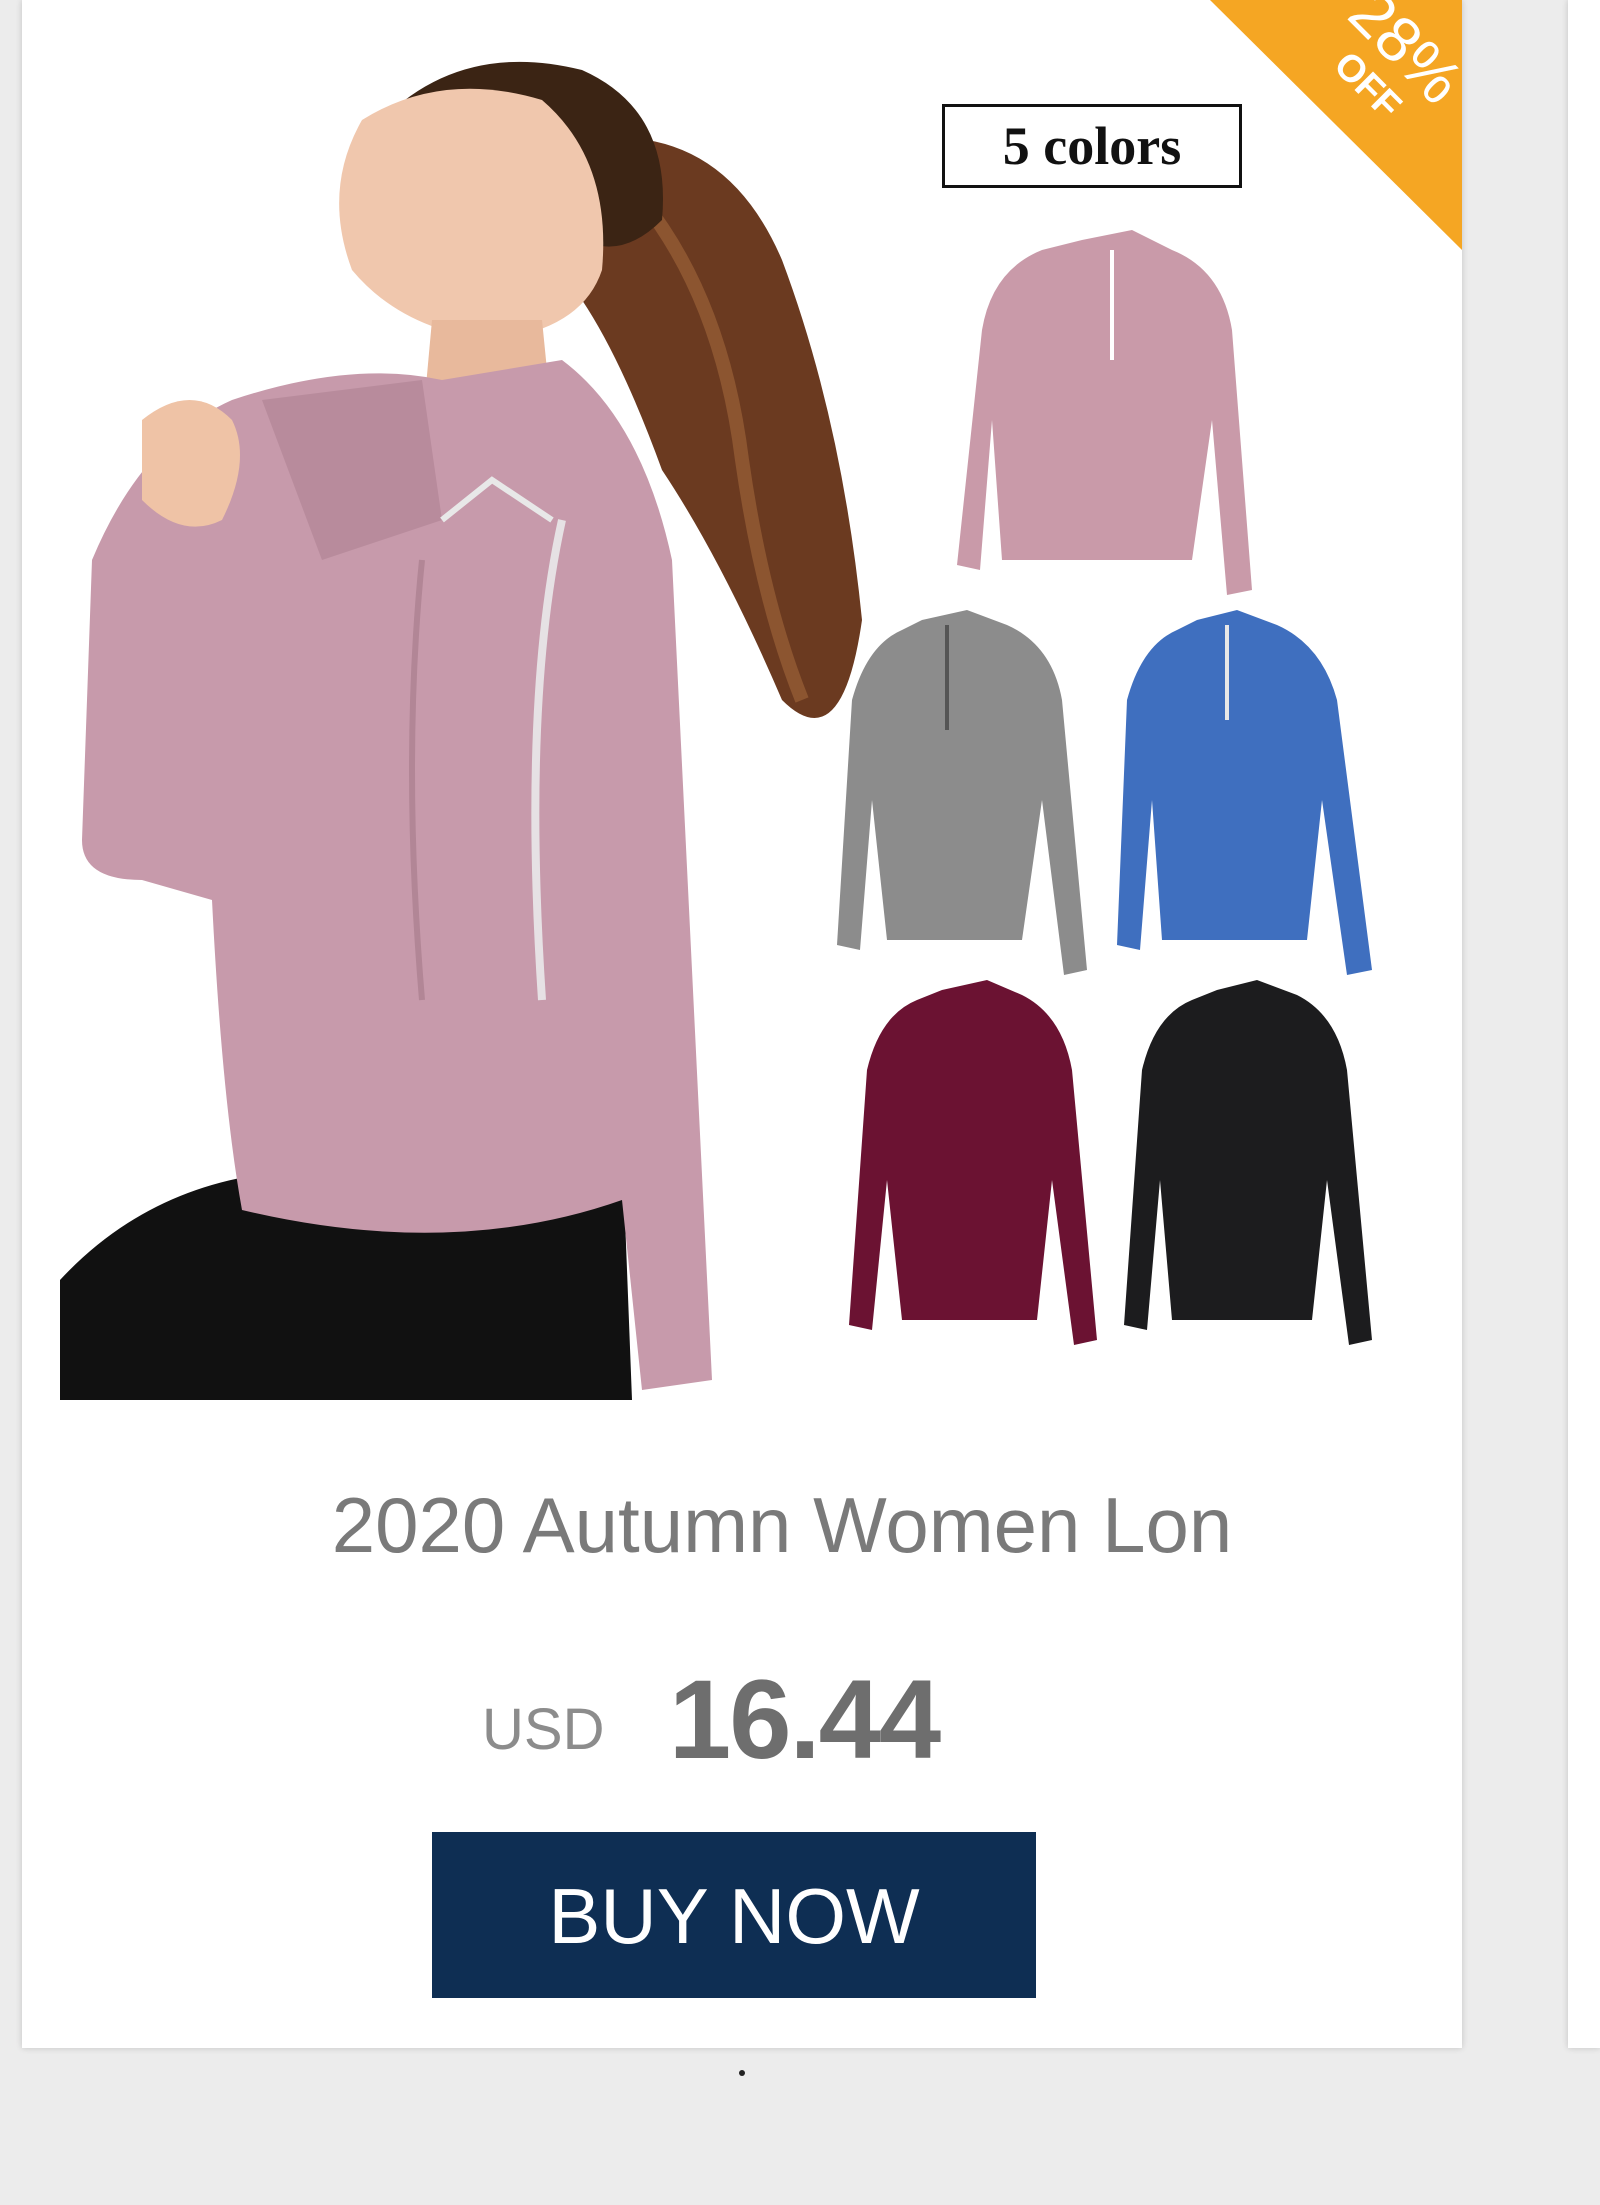 This screenshot has width=1600, height=2205. I want to click on discount-badge-shape, so click(1336, 125).